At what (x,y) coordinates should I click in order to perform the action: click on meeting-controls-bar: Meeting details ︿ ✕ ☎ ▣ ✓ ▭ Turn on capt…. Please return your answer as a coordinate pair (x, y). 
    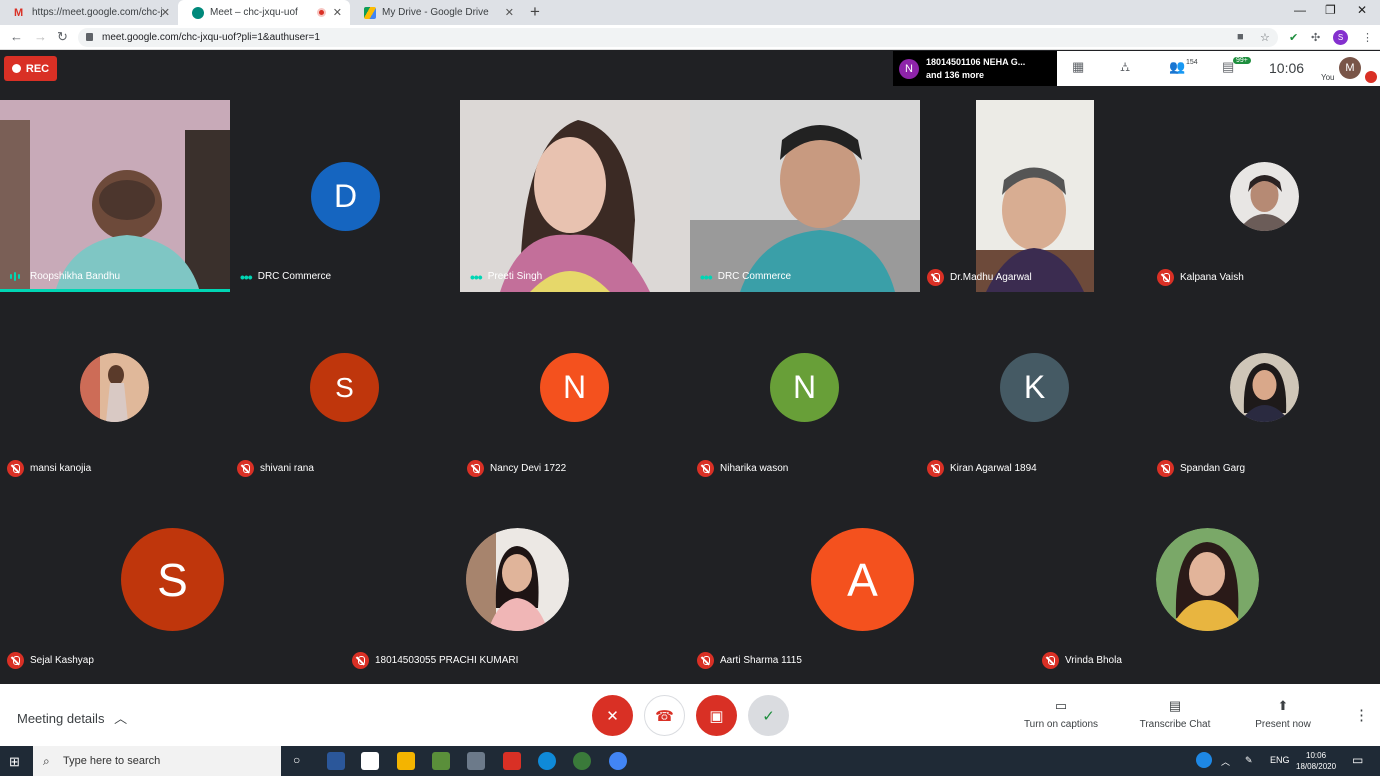
    Looking at the image, I should click on (690, 715).